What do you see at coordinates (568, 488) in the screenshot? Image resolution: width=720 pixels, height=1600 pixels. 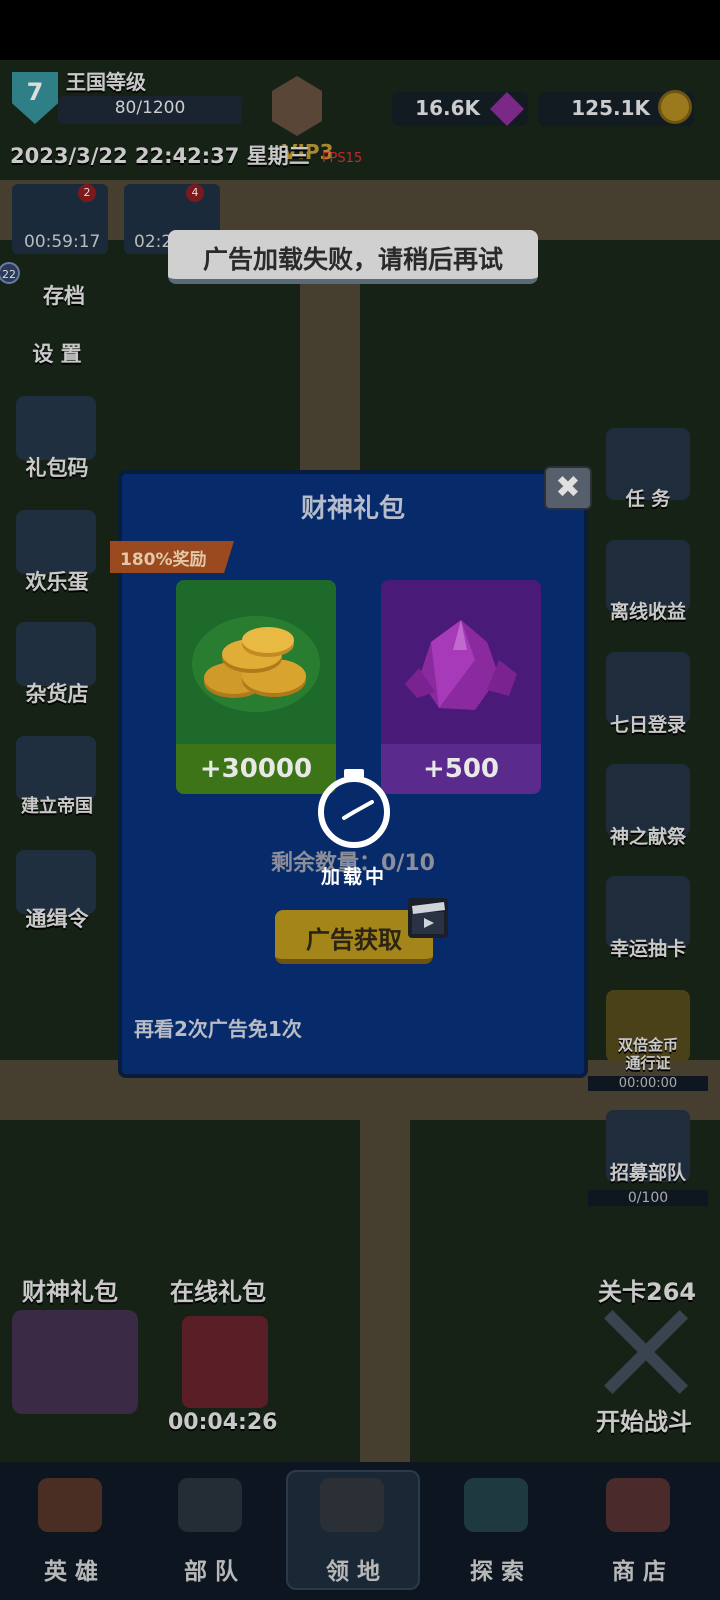 I see `close-button: ✖` at bounding box center [568, 488].